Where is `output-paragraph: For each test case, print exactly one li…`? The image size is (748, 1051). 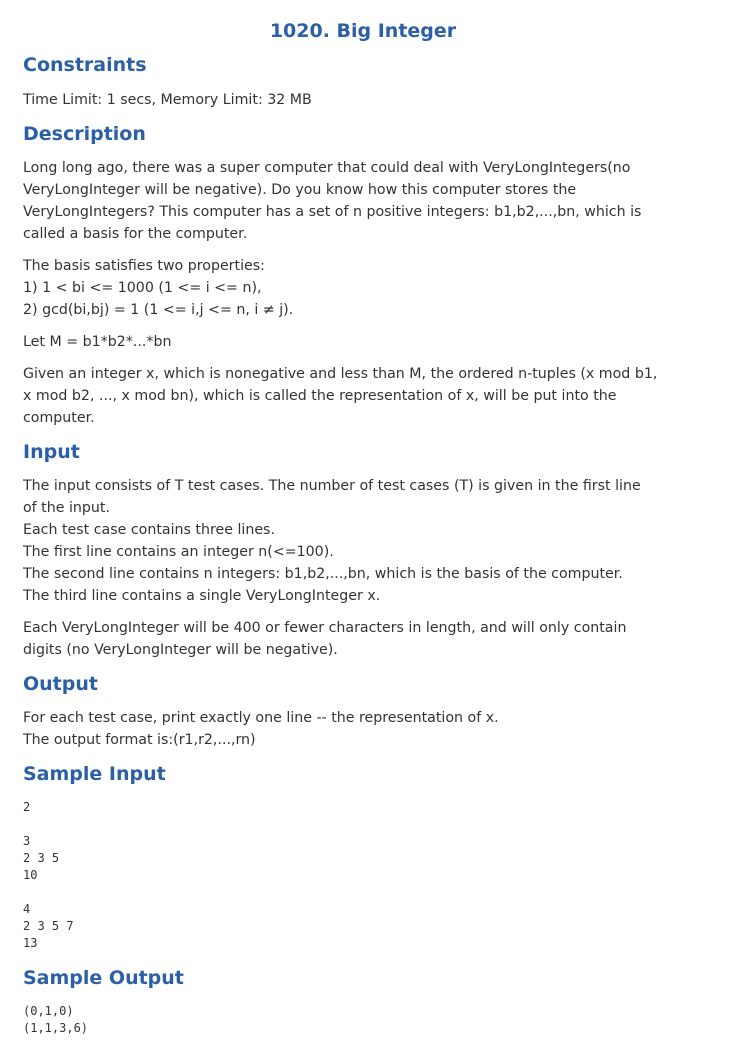
output-paragraph: For each test case, print exactly one li… is located at coordinates (373, 729).